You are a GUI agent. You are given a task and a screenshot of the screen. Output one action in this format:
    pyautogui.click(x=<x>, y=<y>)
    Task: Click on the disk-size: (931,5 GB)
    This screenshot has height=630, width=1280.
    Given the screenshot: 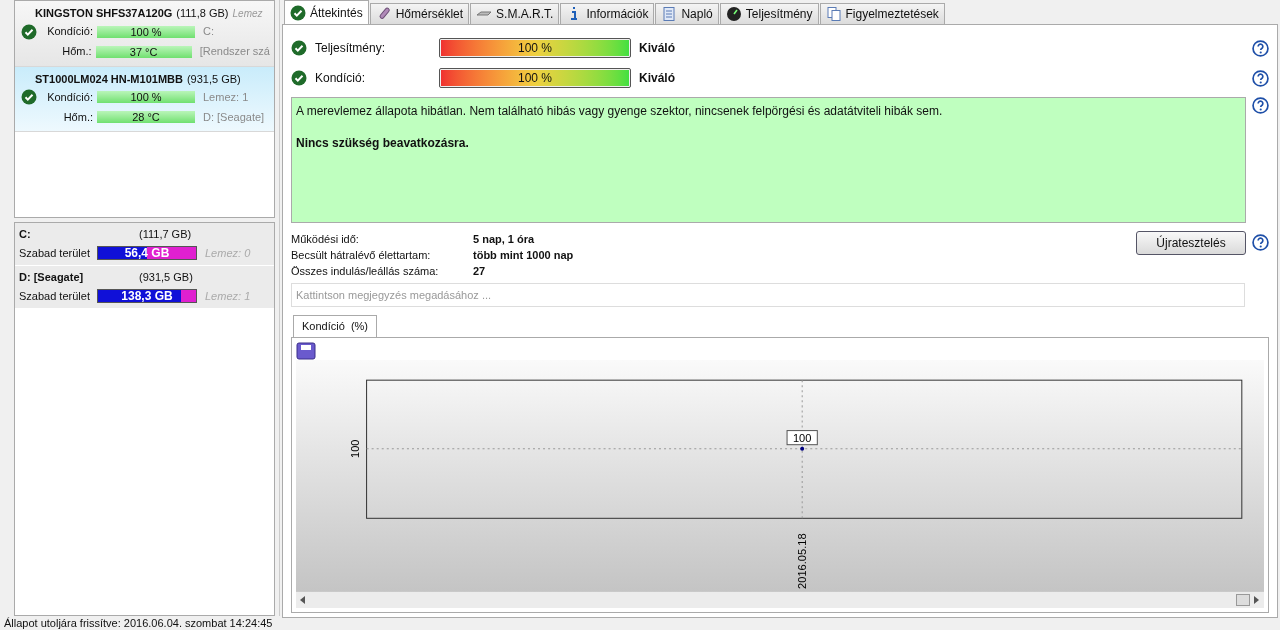 What is the action you would take?
    pyautogui.click(x=213, y=79)
    